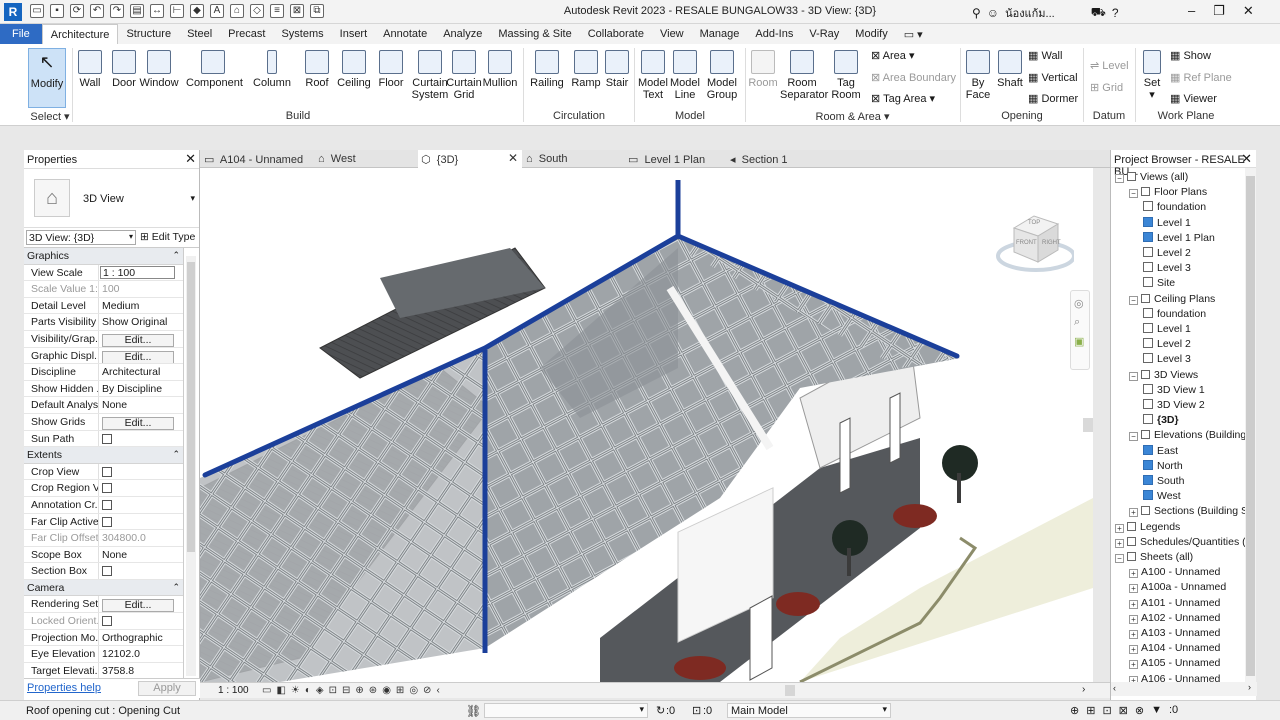 The image size is (1280, 720). Describe the element at coordinates (809, 710) in the screenshot. I see `main-model-dropdown: Main Model ▾` at that location.